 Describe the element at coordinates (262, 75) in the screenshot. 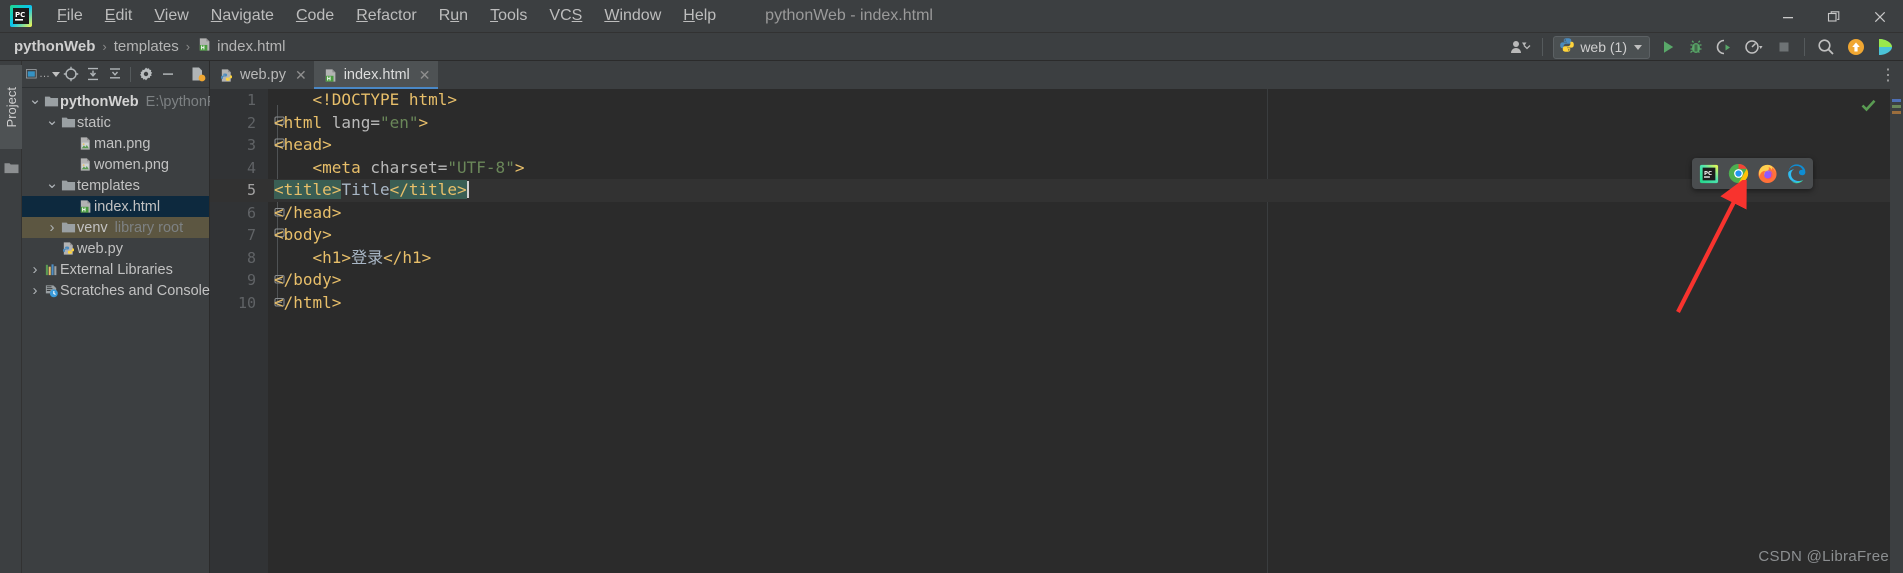

I see `editor-tab-web-py: web.py ✕` at that location.